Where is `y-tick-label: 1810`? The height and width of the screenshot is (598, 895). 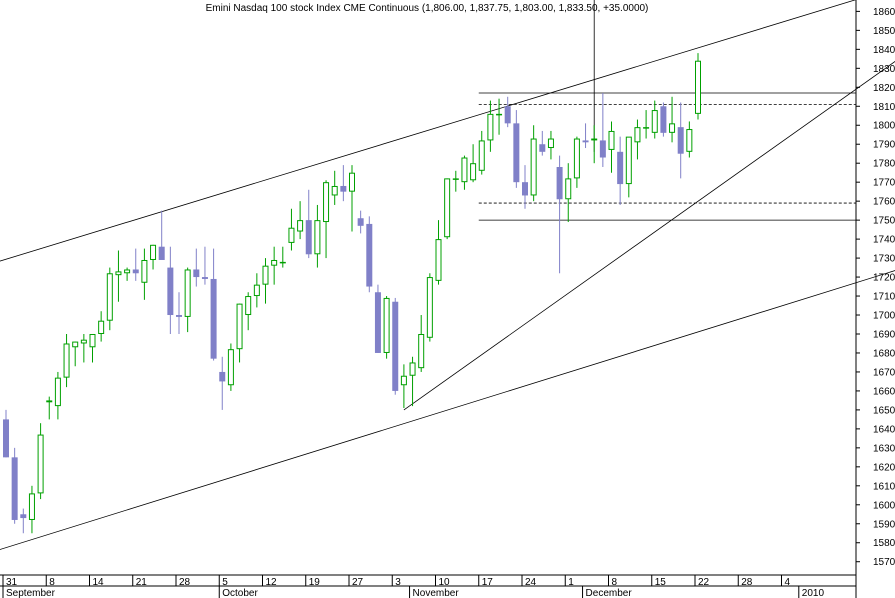
y-tick-label: 1810 is located at coordinates (884, 107).